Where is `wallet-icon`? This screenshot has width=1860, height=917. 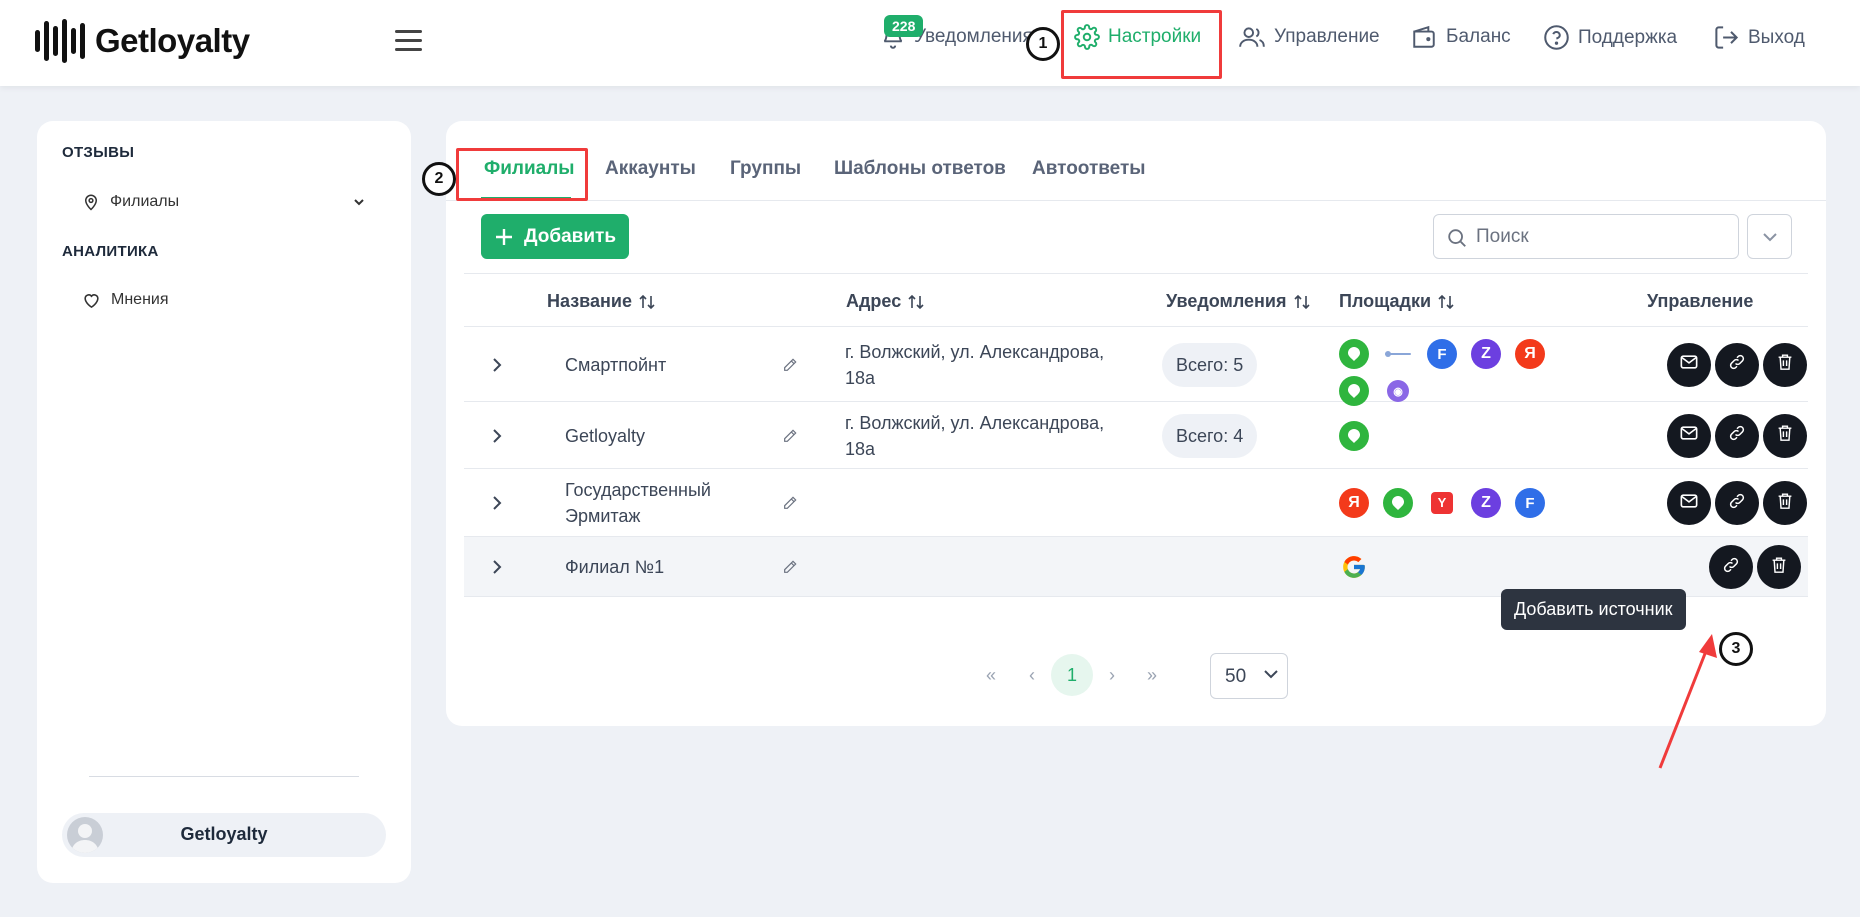
wallet-icon is located at coordinates (1424, 36).